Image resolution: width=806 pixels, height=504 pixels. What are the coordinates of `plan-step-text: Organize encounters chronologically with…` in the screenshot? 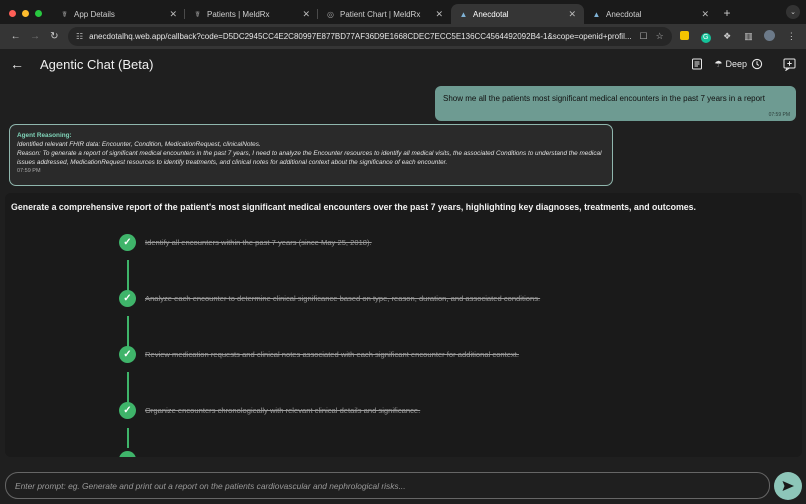 It's located at (283, 410).